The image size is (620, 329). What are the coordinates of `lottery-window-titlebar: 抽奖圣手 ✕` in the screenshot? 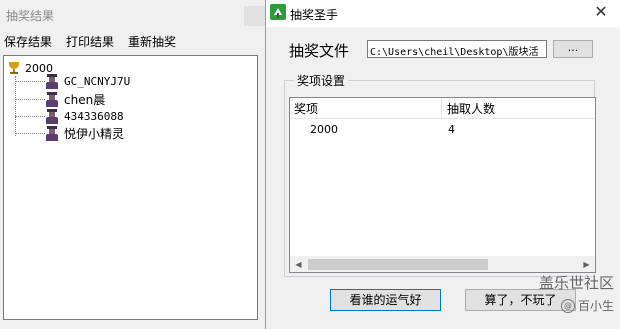 It's located at (443, 13).